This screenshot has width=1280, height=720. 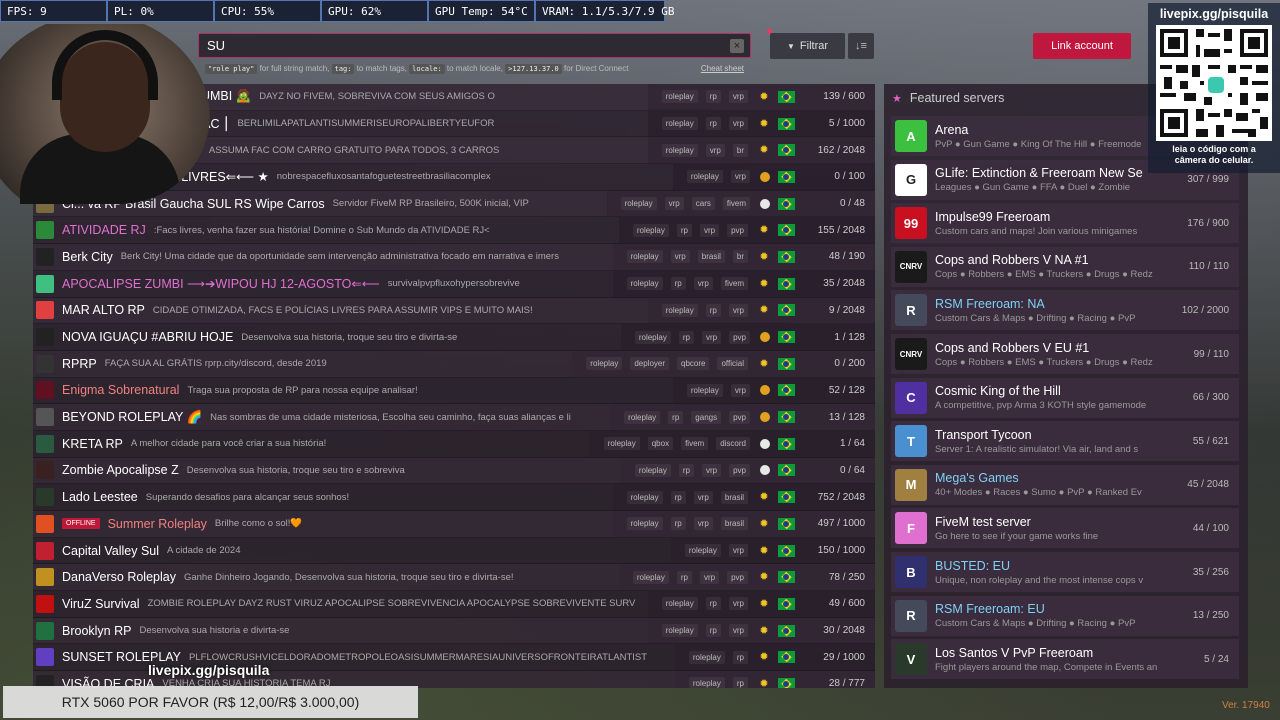 I want to click on server-tag: gangs, so click(x=706, y=417).